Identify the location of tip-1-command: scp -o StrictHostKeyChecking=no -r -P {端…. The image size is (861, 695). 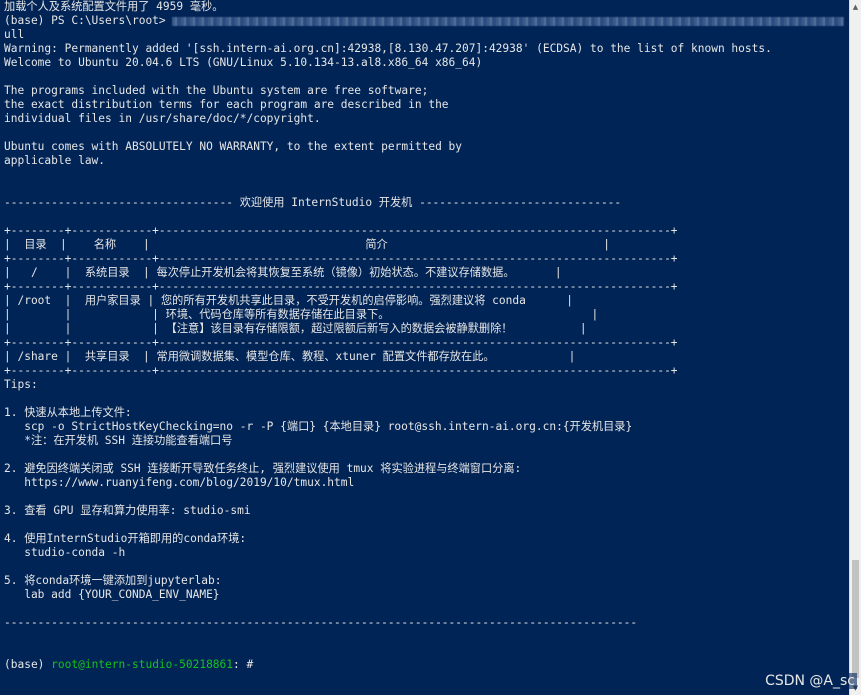
(318, 426).